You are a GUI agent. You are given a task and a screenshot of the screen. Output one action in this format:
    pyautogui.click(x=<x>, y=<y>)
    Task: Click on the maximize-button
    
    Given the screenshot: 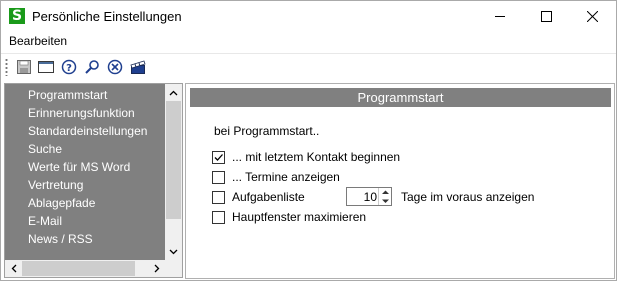 What is the action you would take?
    pyautogui.click(x=546, y=16)
    